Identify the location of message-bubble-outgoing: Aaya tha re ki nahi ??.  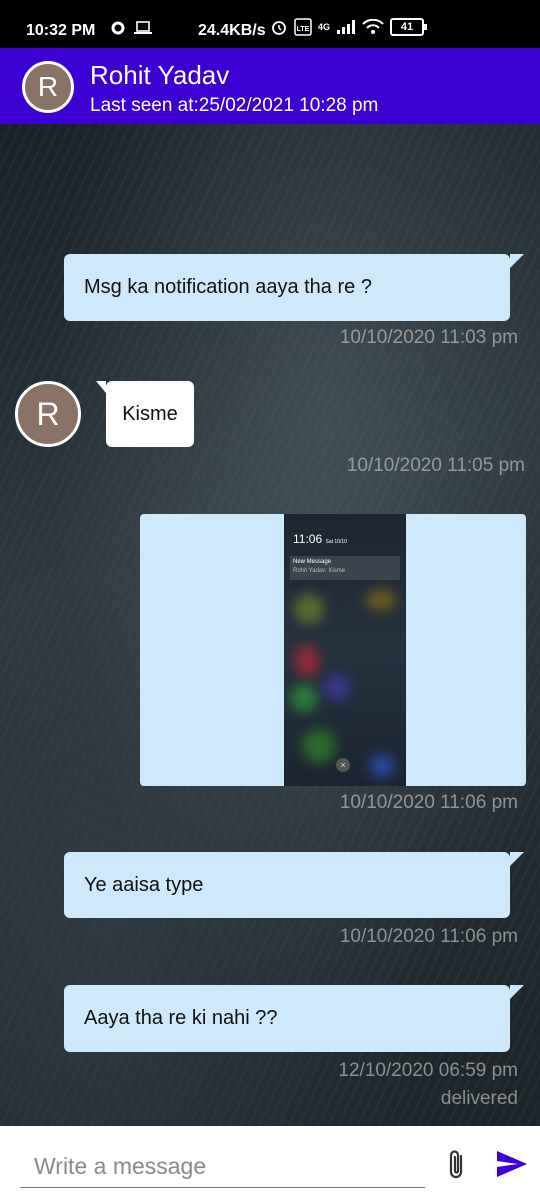
(294, 1018).